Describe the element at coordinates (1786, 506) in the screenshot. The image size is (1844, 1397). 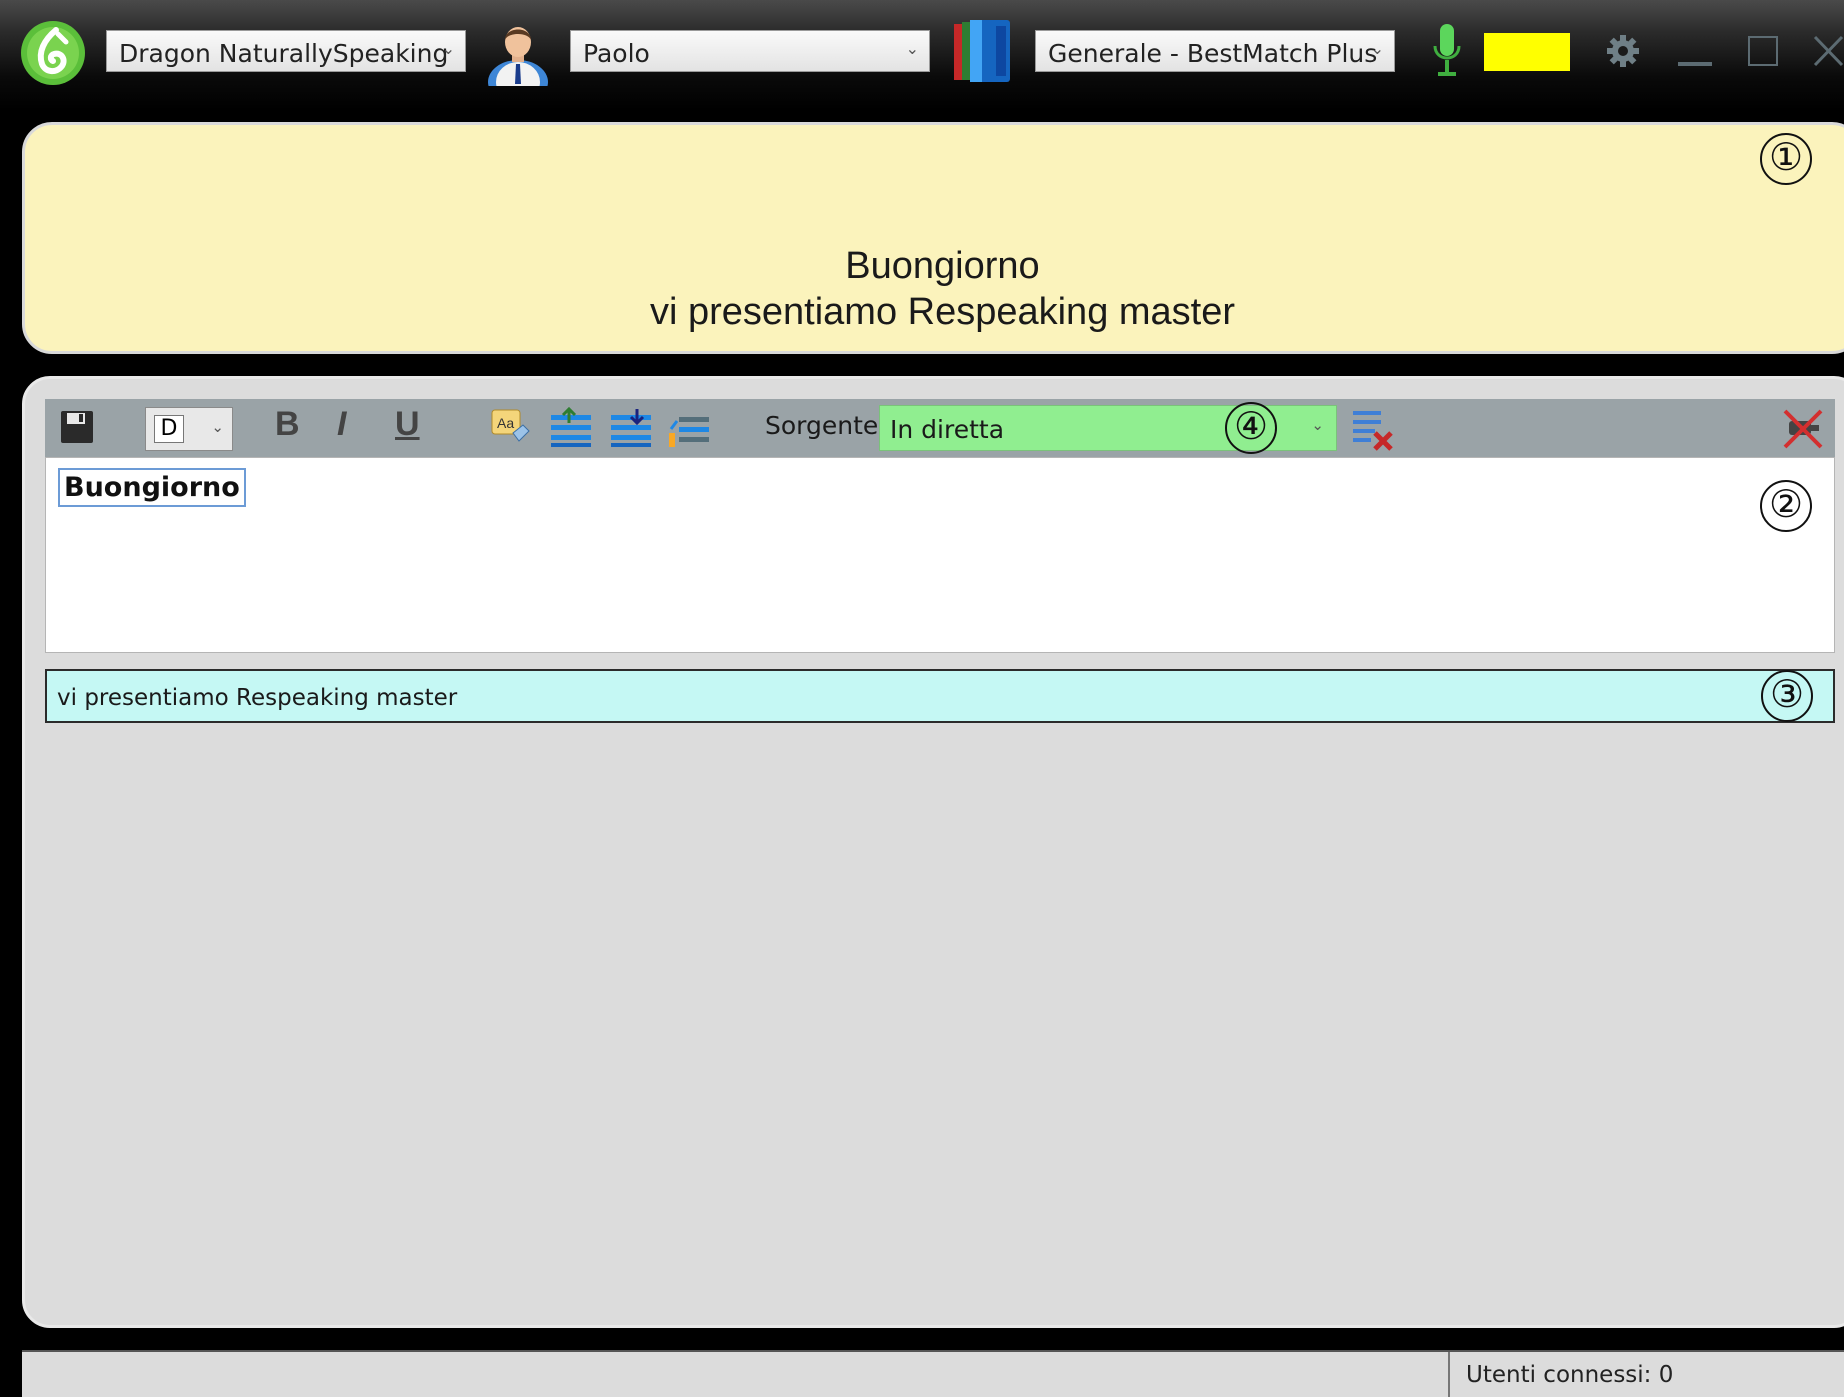
I see `callout-marker-2: ②` at that location.